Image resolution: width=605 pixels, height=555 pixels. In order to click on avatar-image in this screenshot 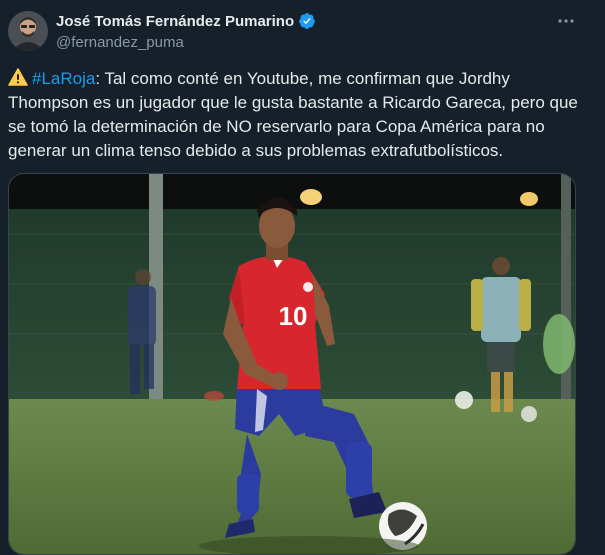, I will do `click(28, 31)`.